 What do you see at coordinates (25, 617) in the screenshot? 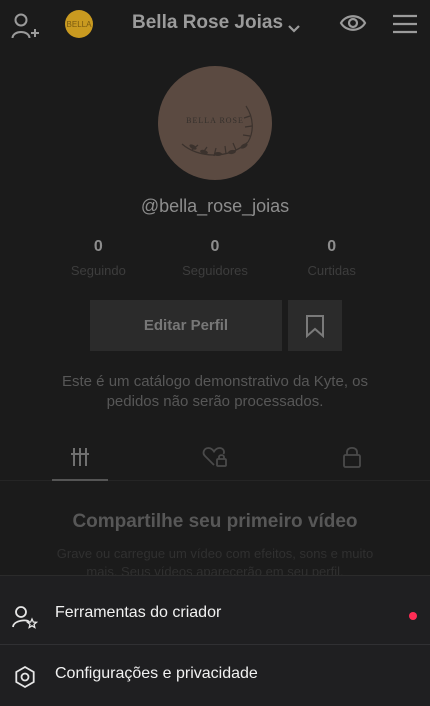
I see `creator-tools-icon` at bounding box center [25, 617].